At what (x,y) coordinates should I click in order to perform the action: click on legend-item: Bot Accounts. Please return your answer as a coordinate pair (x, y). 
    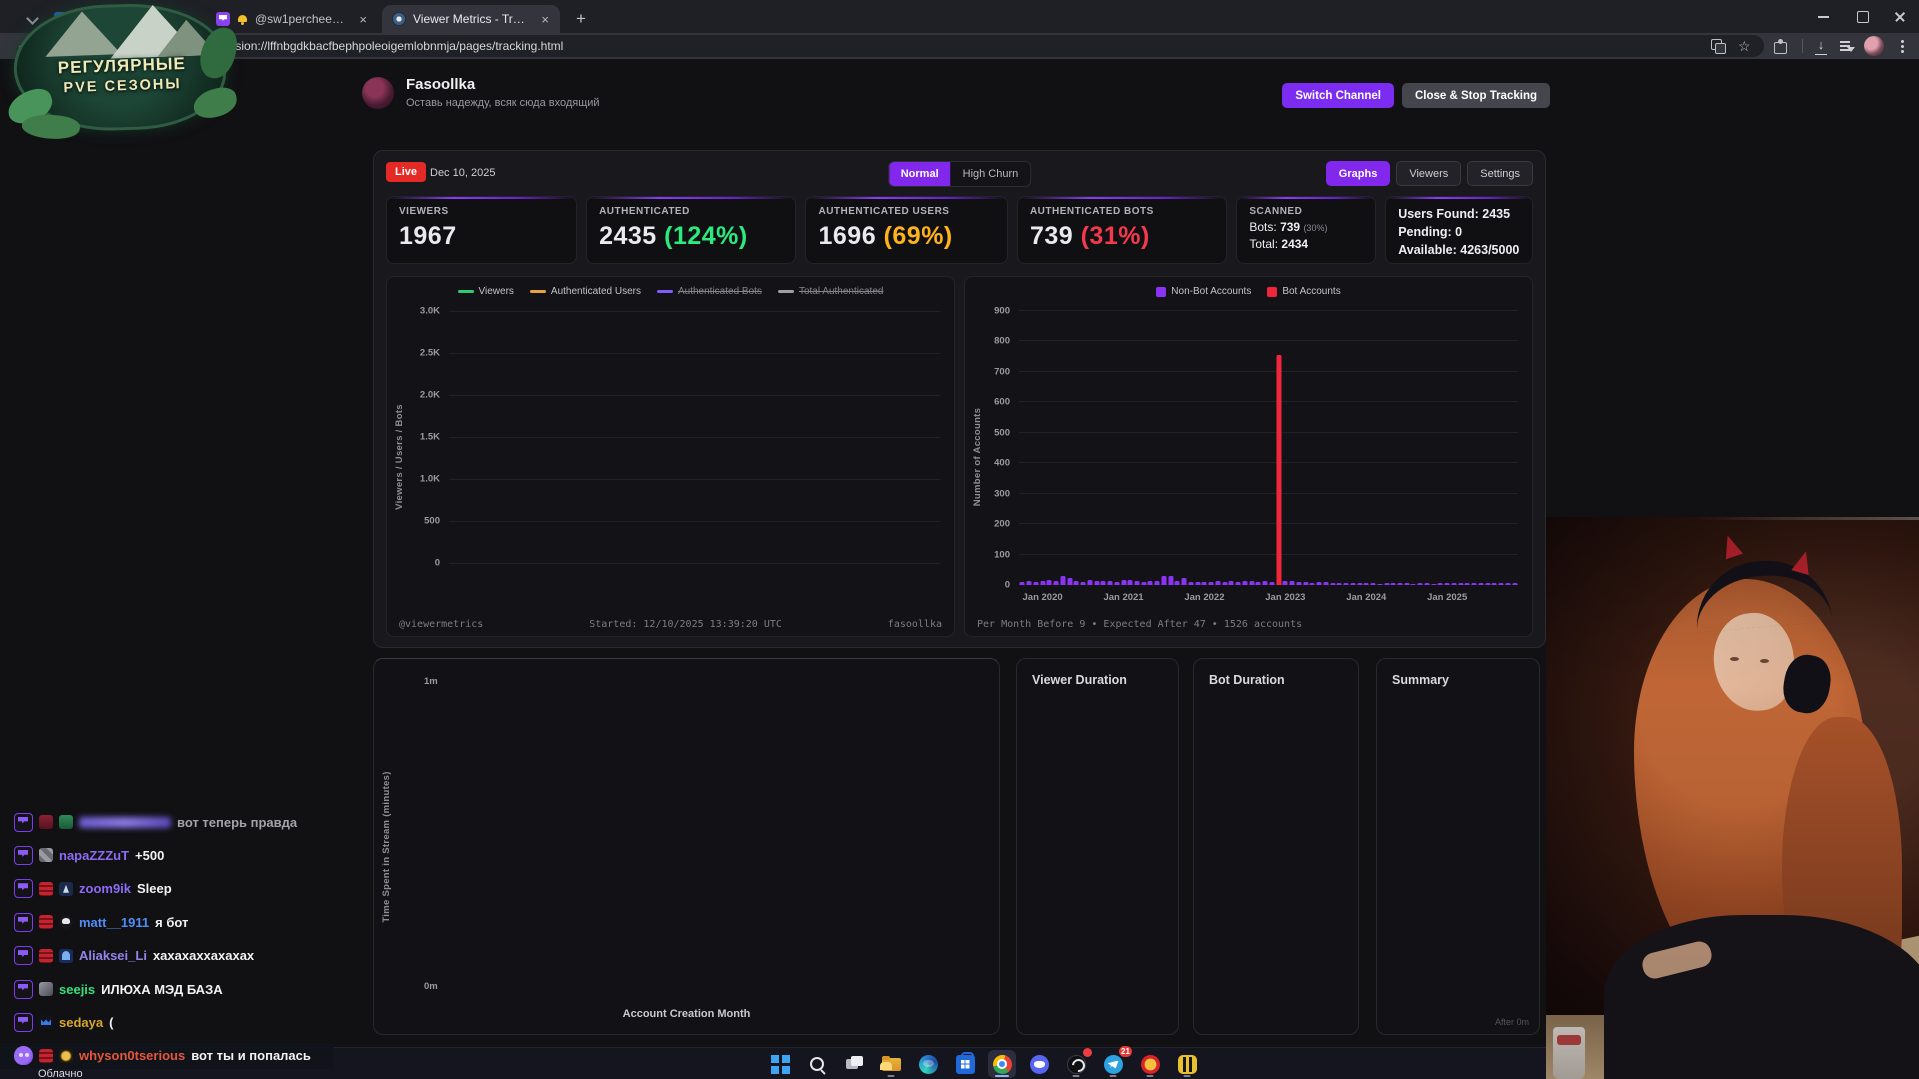
    Looking at the image, I should click on (1304, 291).